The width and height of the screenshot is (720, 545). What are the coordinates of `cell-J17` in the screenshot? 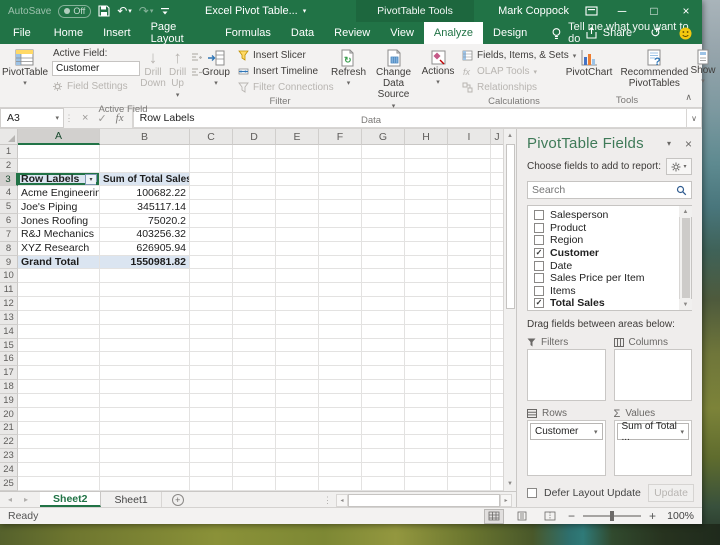 It's located at (497, 373).